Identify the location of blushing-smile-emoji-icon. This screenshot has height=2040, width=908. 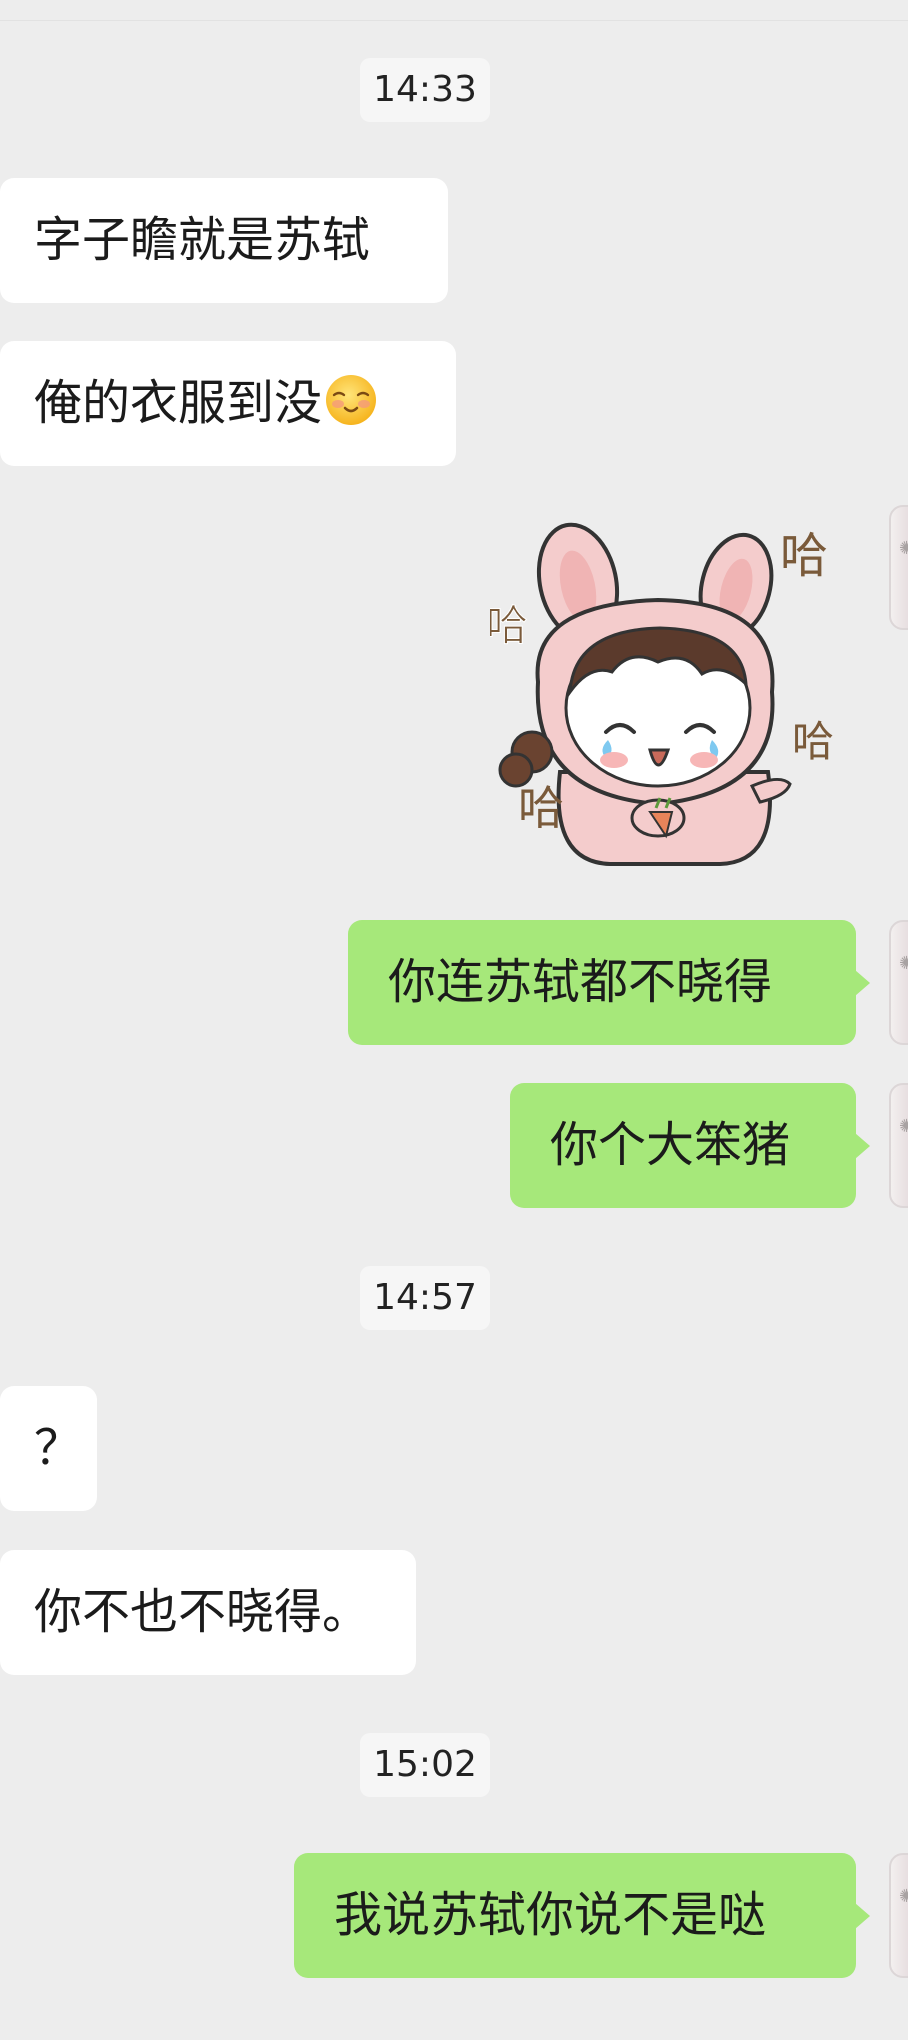
(351, 400).